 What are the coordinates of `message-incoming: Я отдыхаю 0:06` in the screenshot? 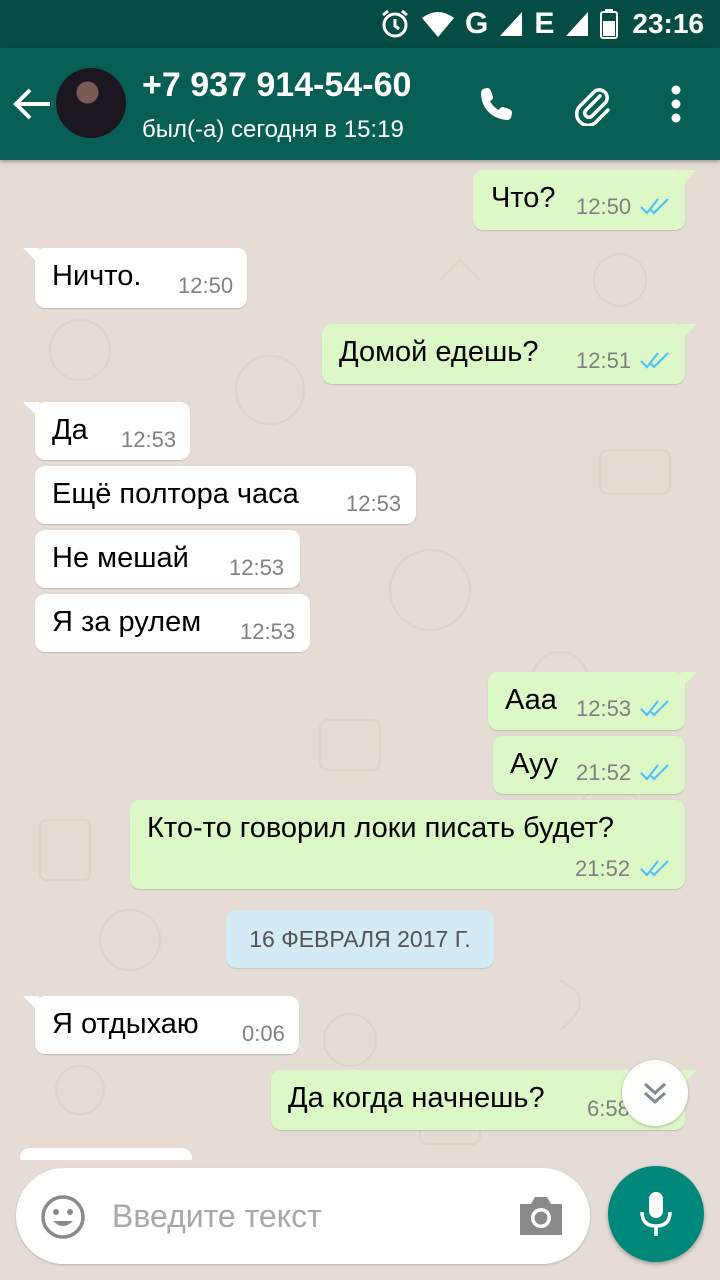 It's located at (161, 1025).